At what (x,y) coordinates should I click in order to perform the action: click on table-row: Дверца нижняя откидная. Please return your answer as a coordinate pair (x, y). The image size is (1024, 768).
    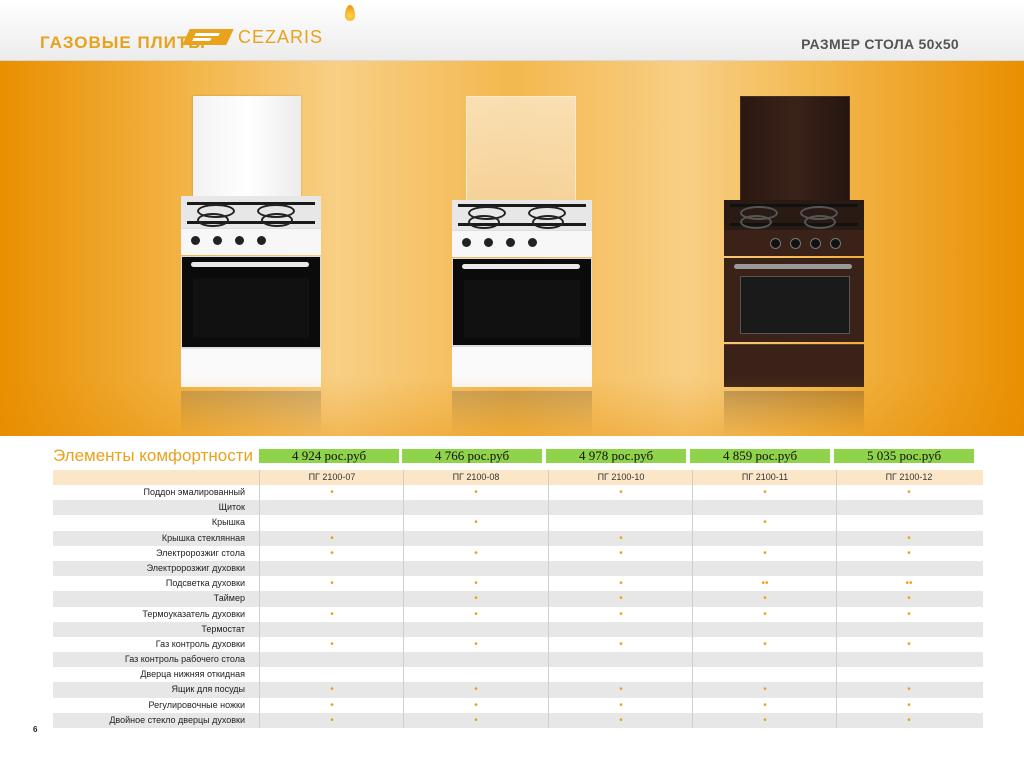
    Looking at the image, I should click on (518, 675).